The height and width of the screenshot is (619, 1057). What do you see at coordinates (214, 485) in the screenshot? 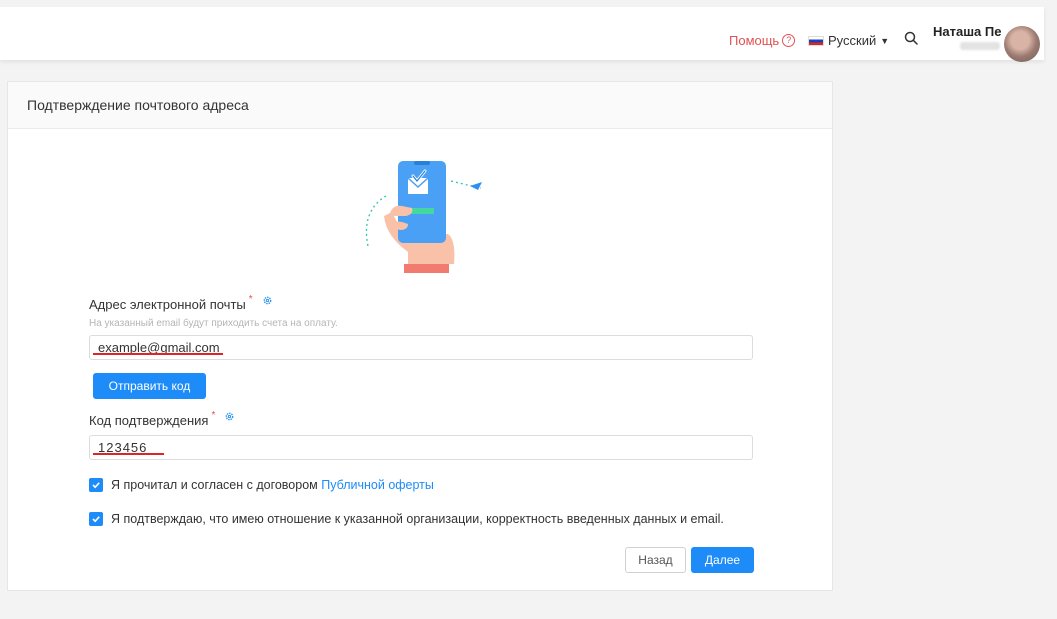
I see `agree-offer-text: Я прочитал и согласен с договором` at bounding box center [214, 485].